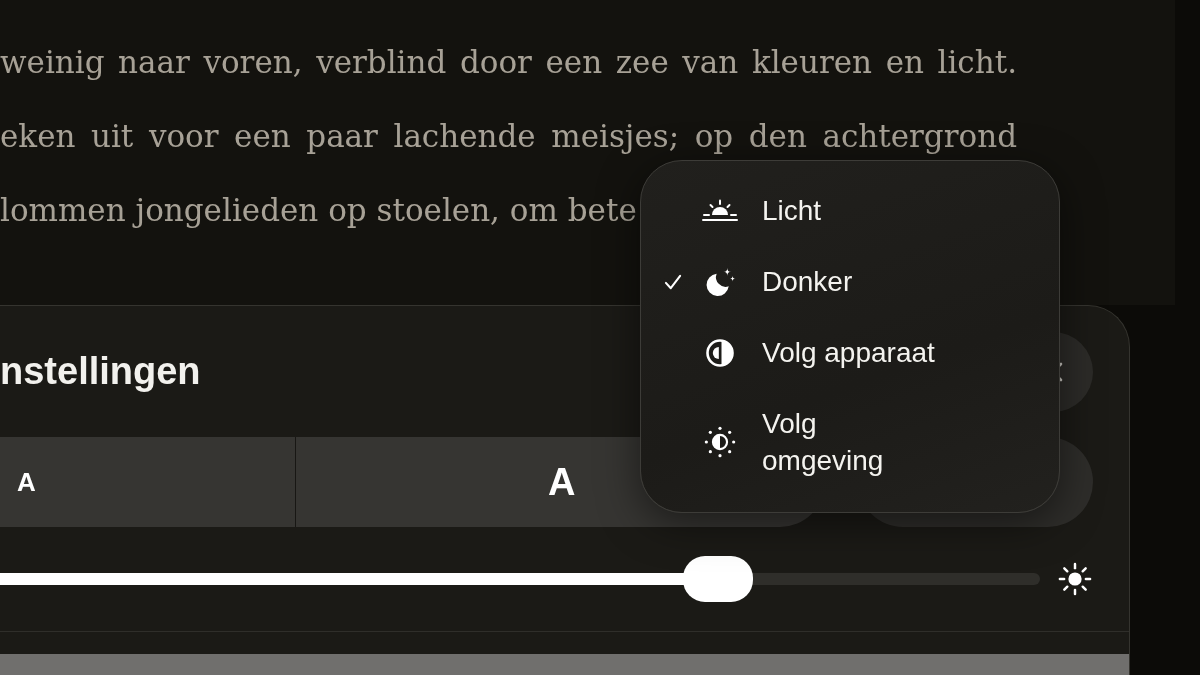 This screenshot has width=1200, height=675. Describe the element at coordinates (720, 352) in the screenshot. I see `contrast-icon` at that location.